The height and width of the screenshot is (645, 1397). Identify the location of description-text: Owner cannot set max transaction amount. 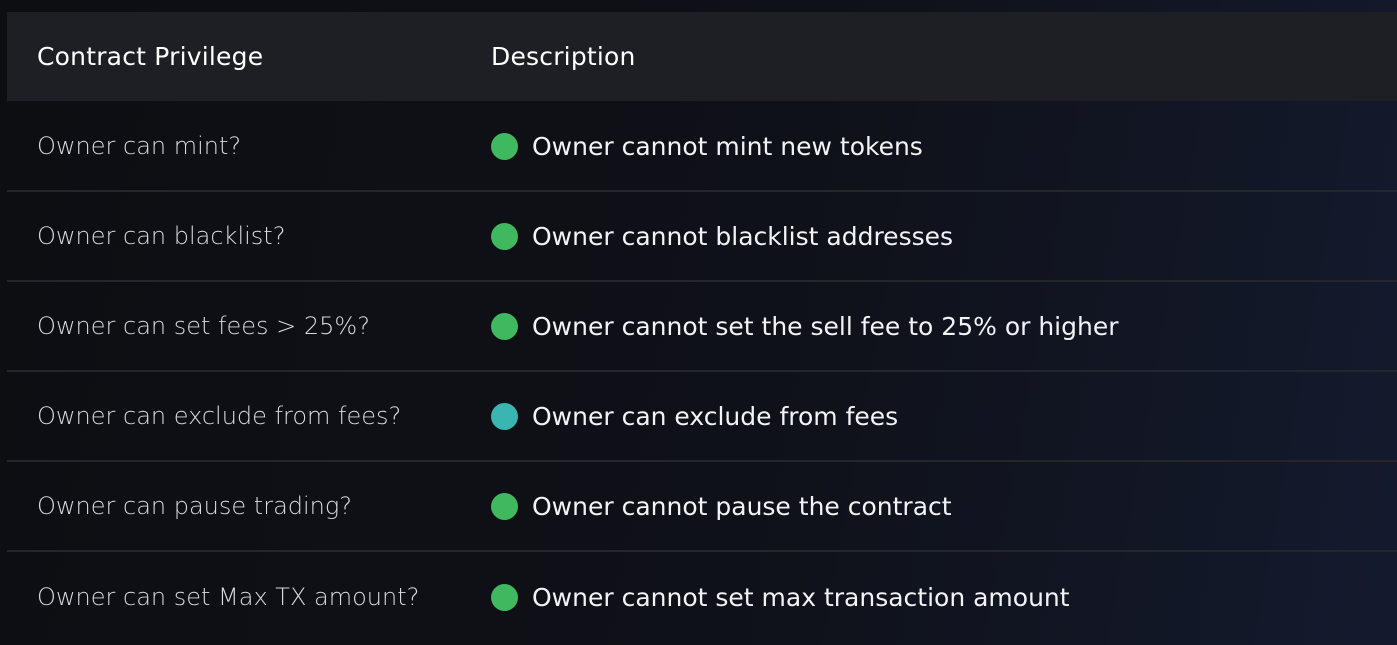
(801, 597).